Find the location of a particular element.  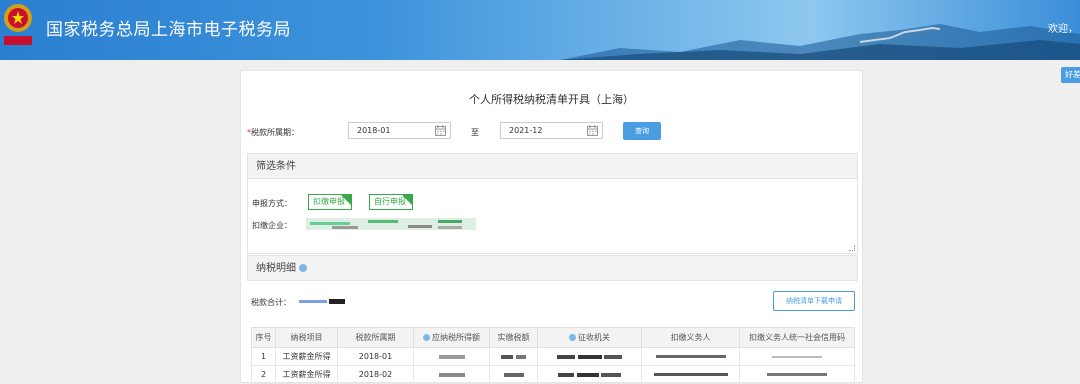

to-label: 至 is located at coordinates (475, 132).